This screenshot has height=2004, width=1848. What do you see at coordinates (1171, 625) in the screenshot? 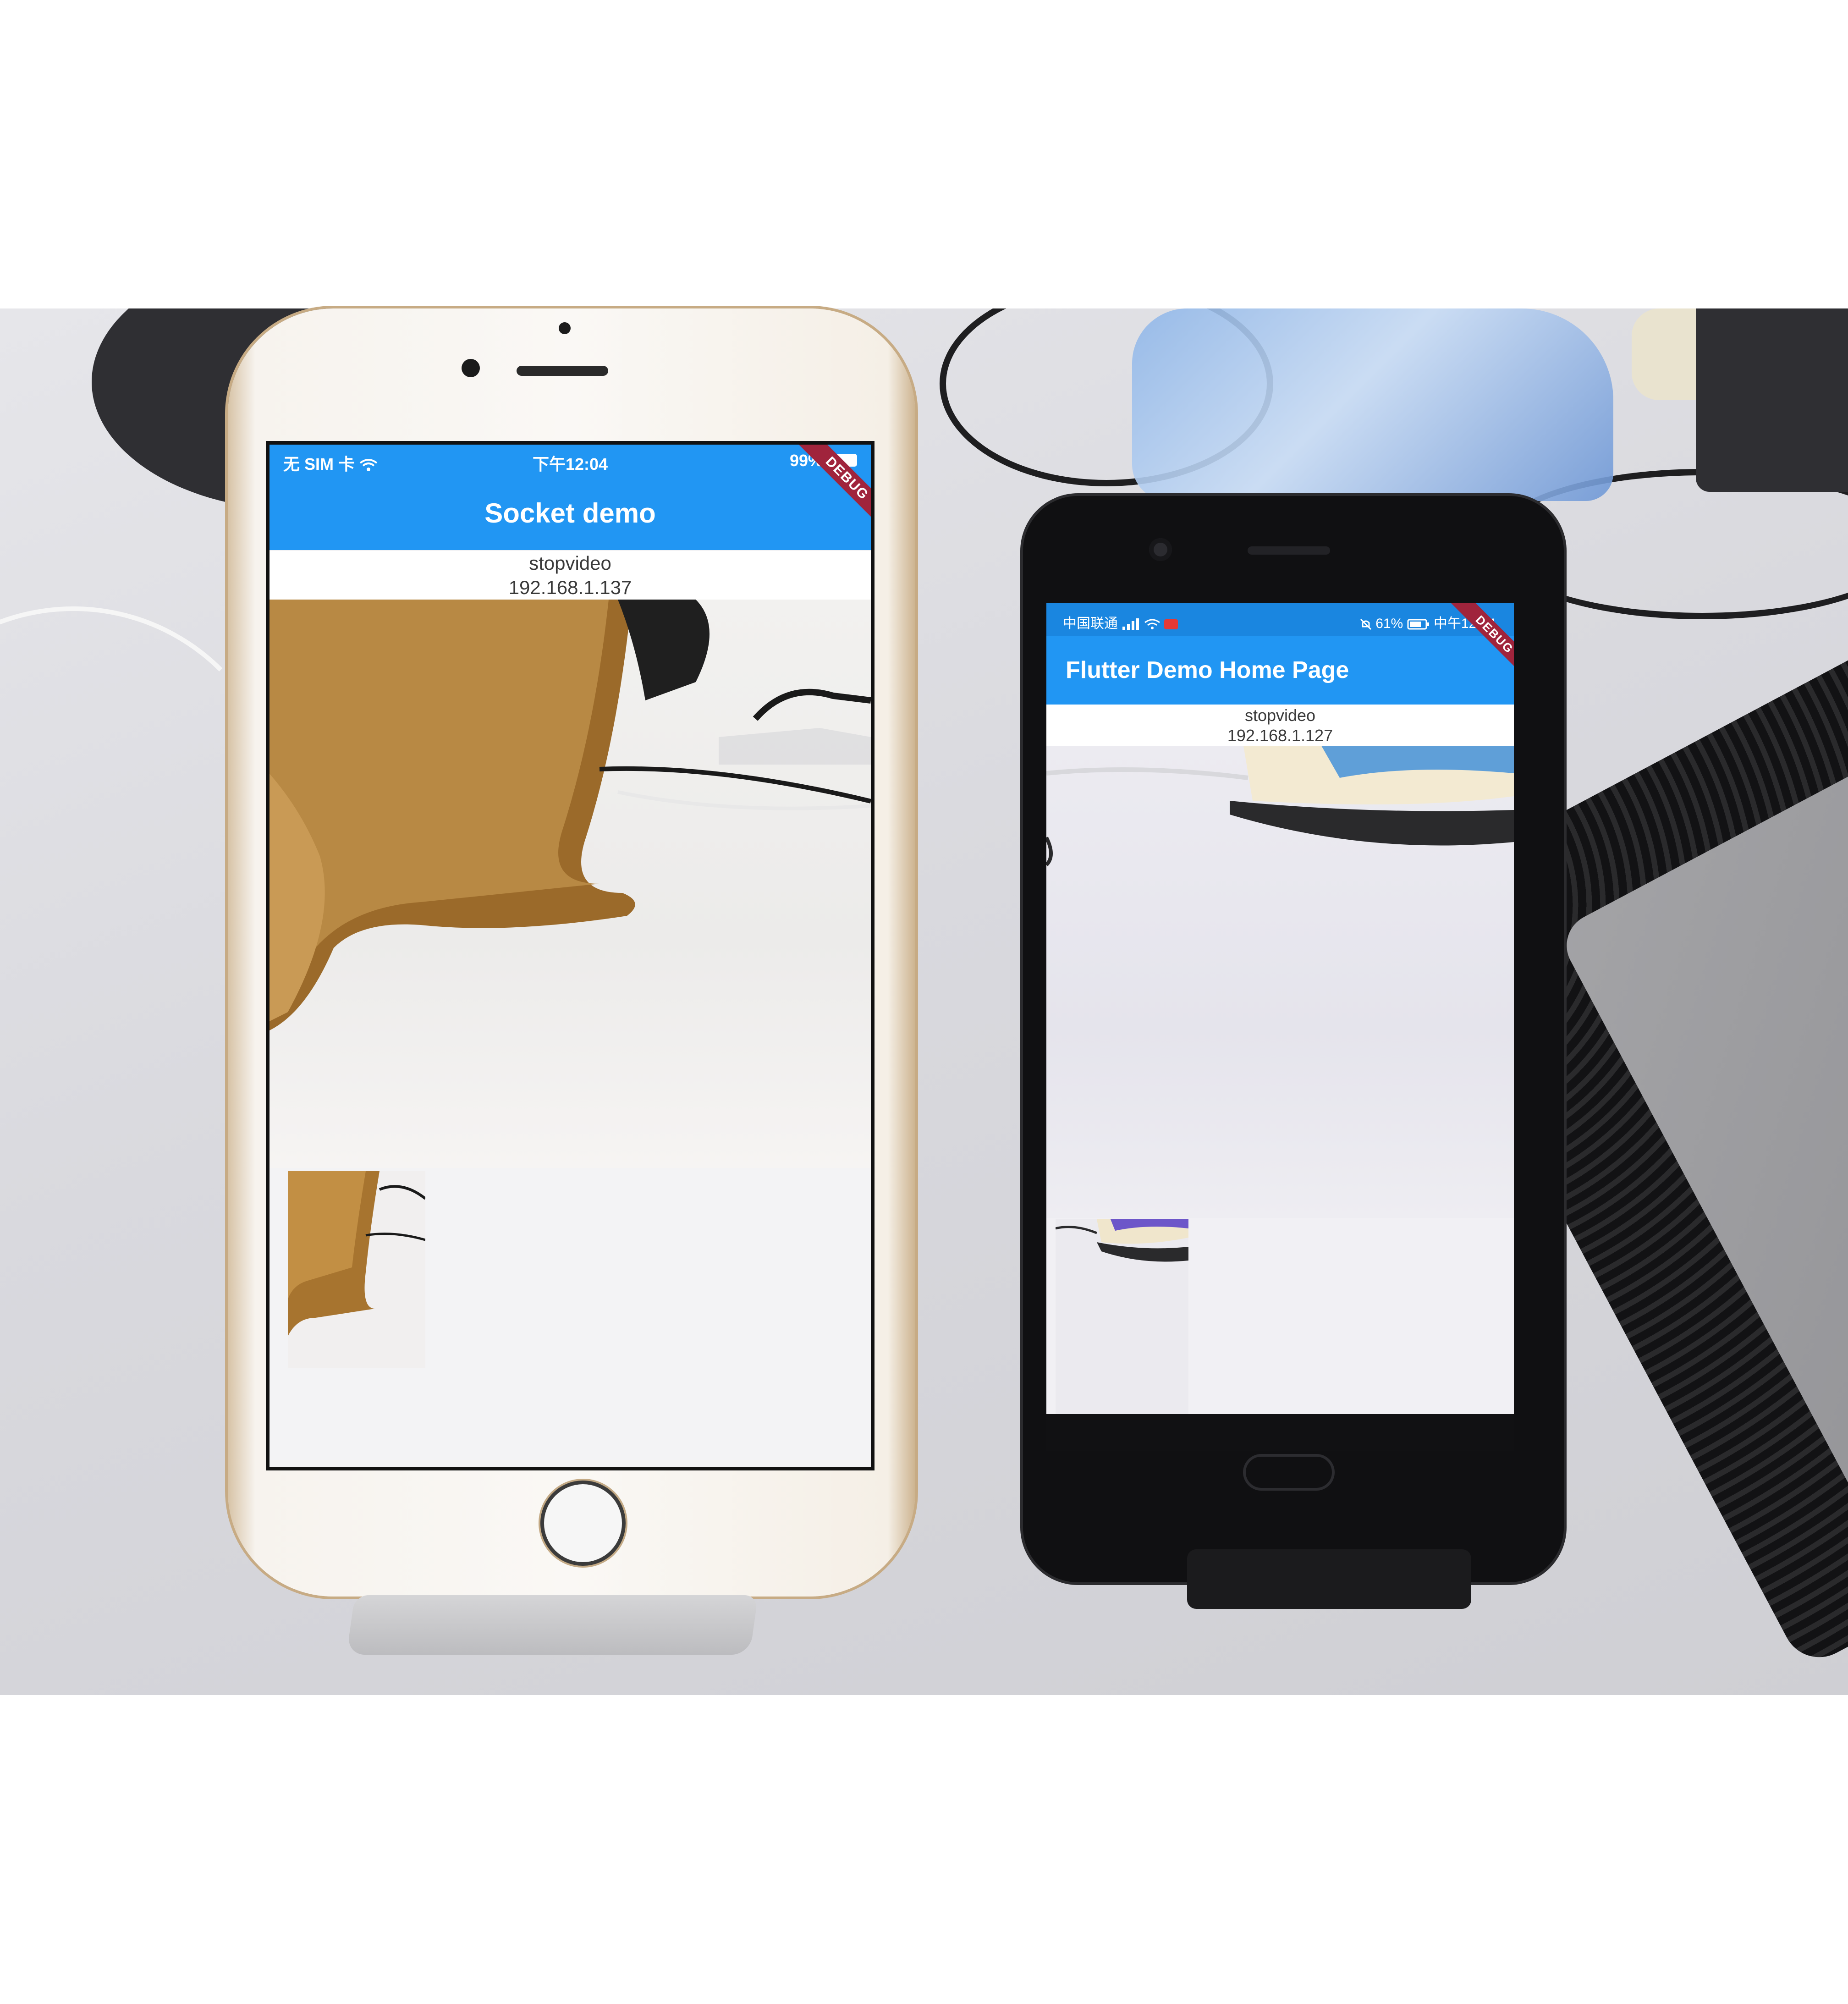
I see `camera-record-icon` at bounding box center [1171, 625].